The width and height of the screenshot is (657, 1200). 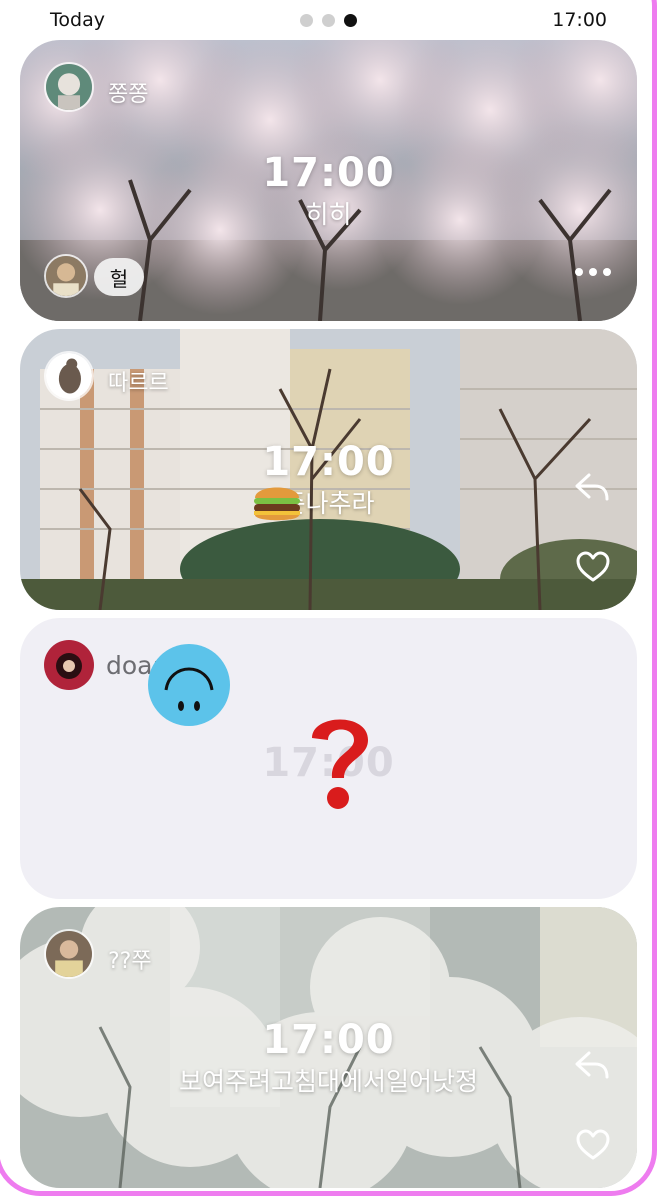 What do you see at coordinates (119, 277) in the screenshot?
I see `reaction-bubble: 헐` at bounding box center [119, 277].